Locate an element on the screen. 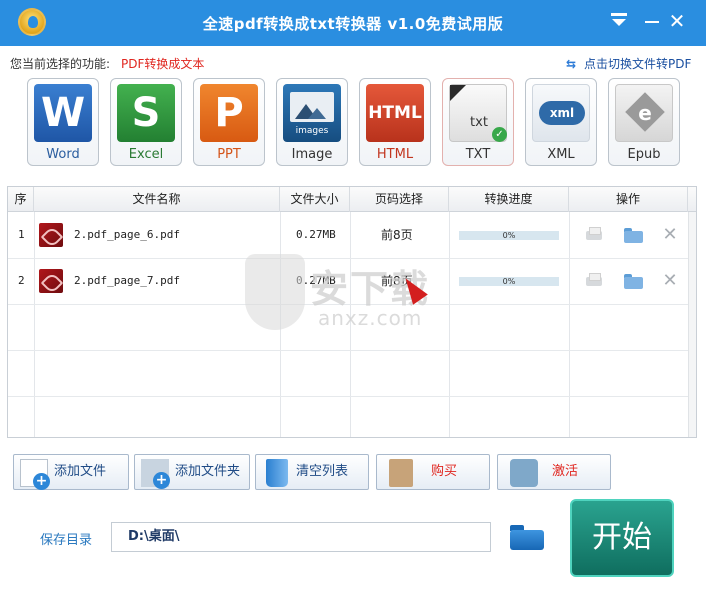 The width and height of the screenshot is (706, 590). clear-list-button: 清空列表 is located at coordinates (312, 472).